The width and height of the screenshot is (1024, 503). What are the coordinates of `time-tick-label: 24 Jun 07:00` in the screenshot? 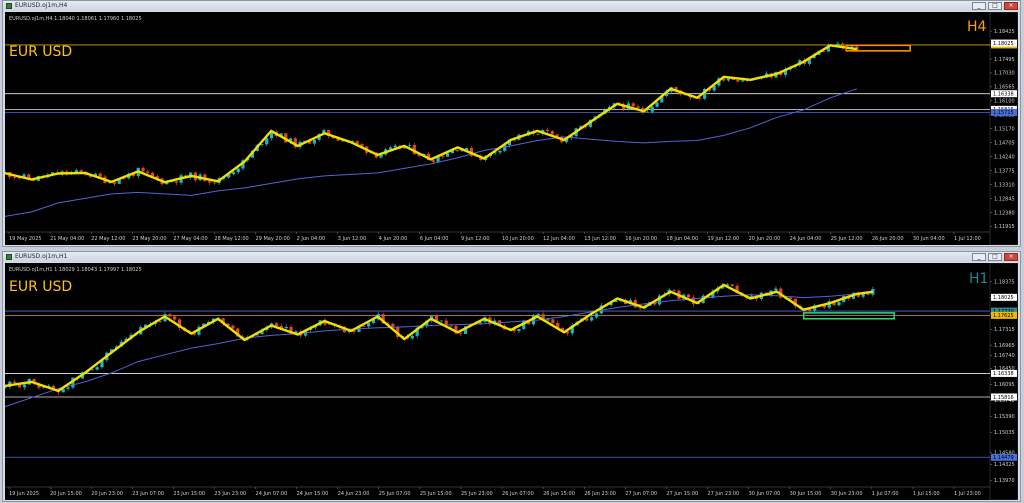 It's located at (272, 494).